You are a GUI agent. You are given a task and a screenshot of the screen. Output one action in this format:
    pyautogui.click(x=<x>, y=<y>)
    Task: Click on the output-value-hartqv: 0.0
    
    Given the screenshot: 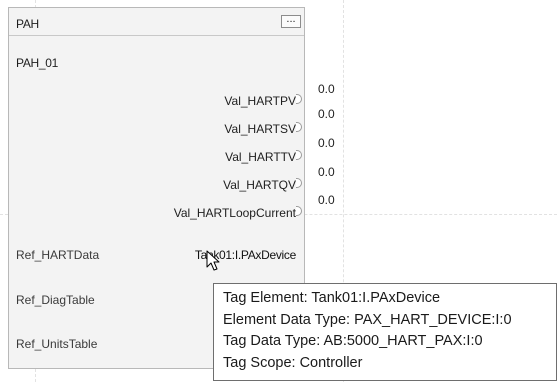 What is the action you would take?
    pyautogui.click(x=326, y=172)
    